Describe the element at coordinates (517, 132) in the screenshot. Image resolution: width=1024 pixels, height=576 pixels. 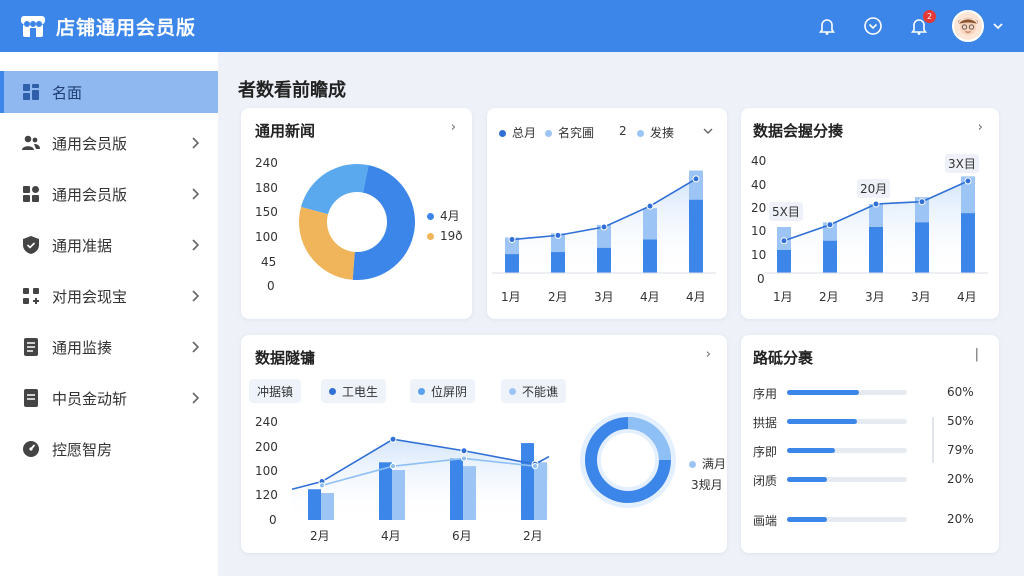
I see `legend-item: 总月` at that location.